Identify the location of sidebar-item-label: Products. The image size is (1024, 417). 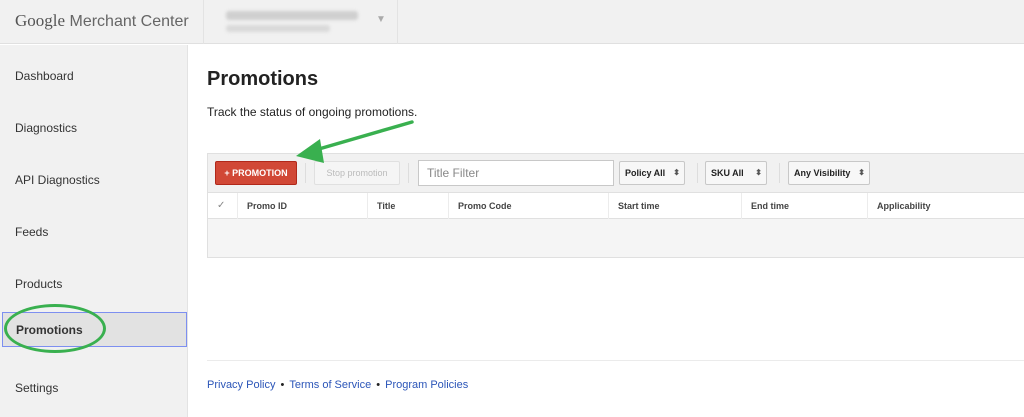
(39, 284).